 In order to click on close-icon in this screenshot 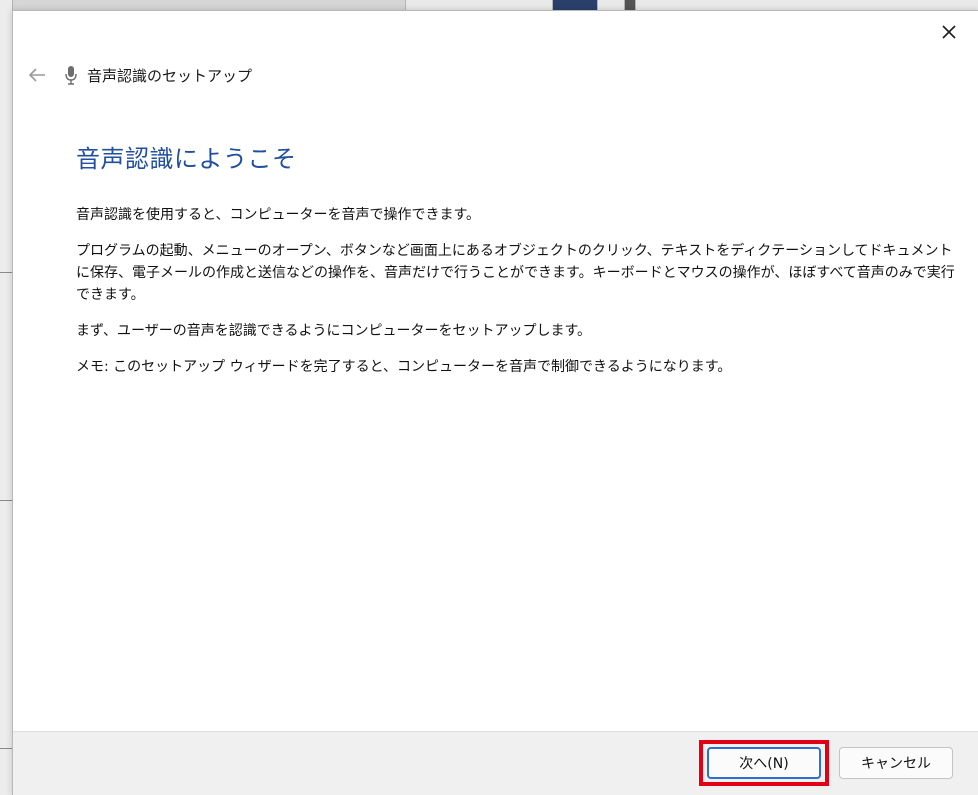, I will do `click(949, 32)`.